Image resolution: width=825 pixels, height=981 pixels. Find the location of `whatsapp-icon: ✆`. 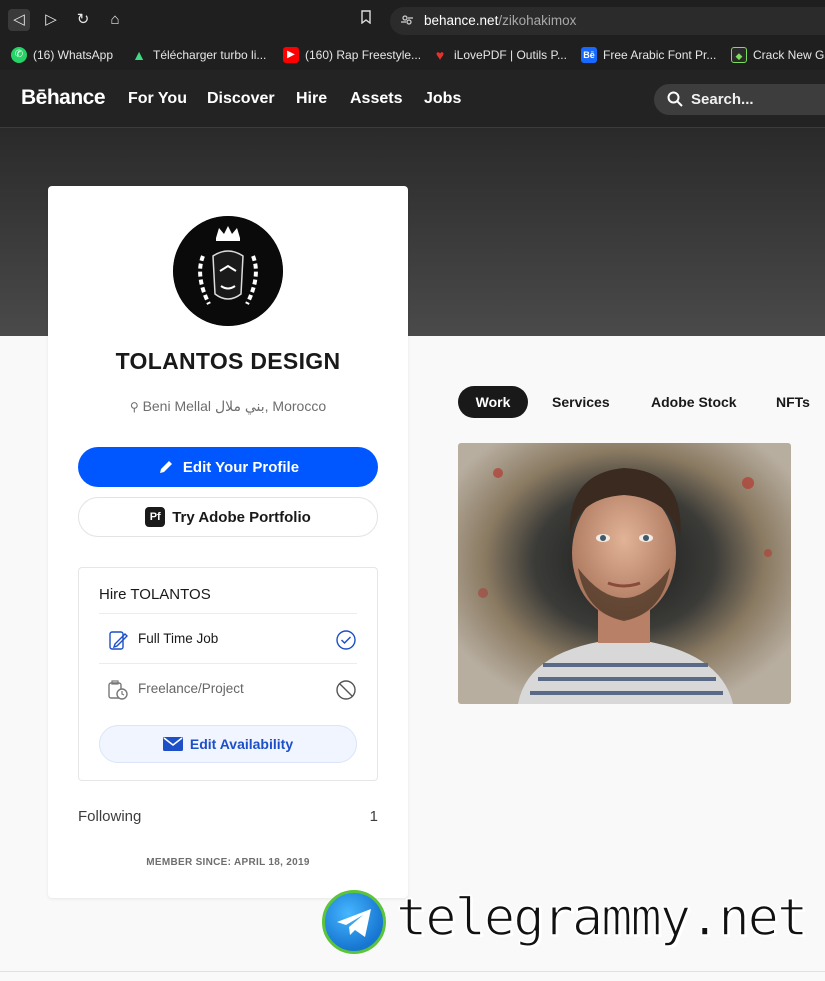

whatsapp-icon: ✆ is located at coordinates (19, 55).